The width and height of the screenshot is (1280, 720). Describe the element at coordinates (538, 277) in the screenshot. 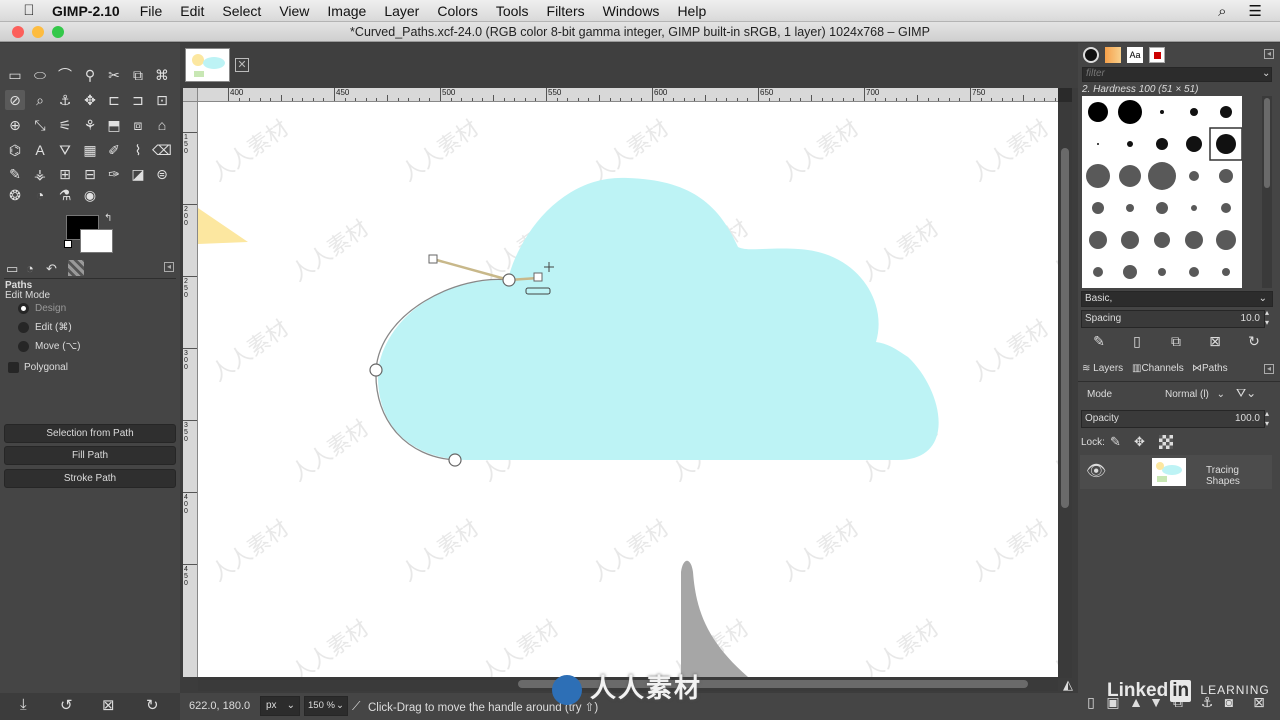

I see `path-handle-square-active` at that location.